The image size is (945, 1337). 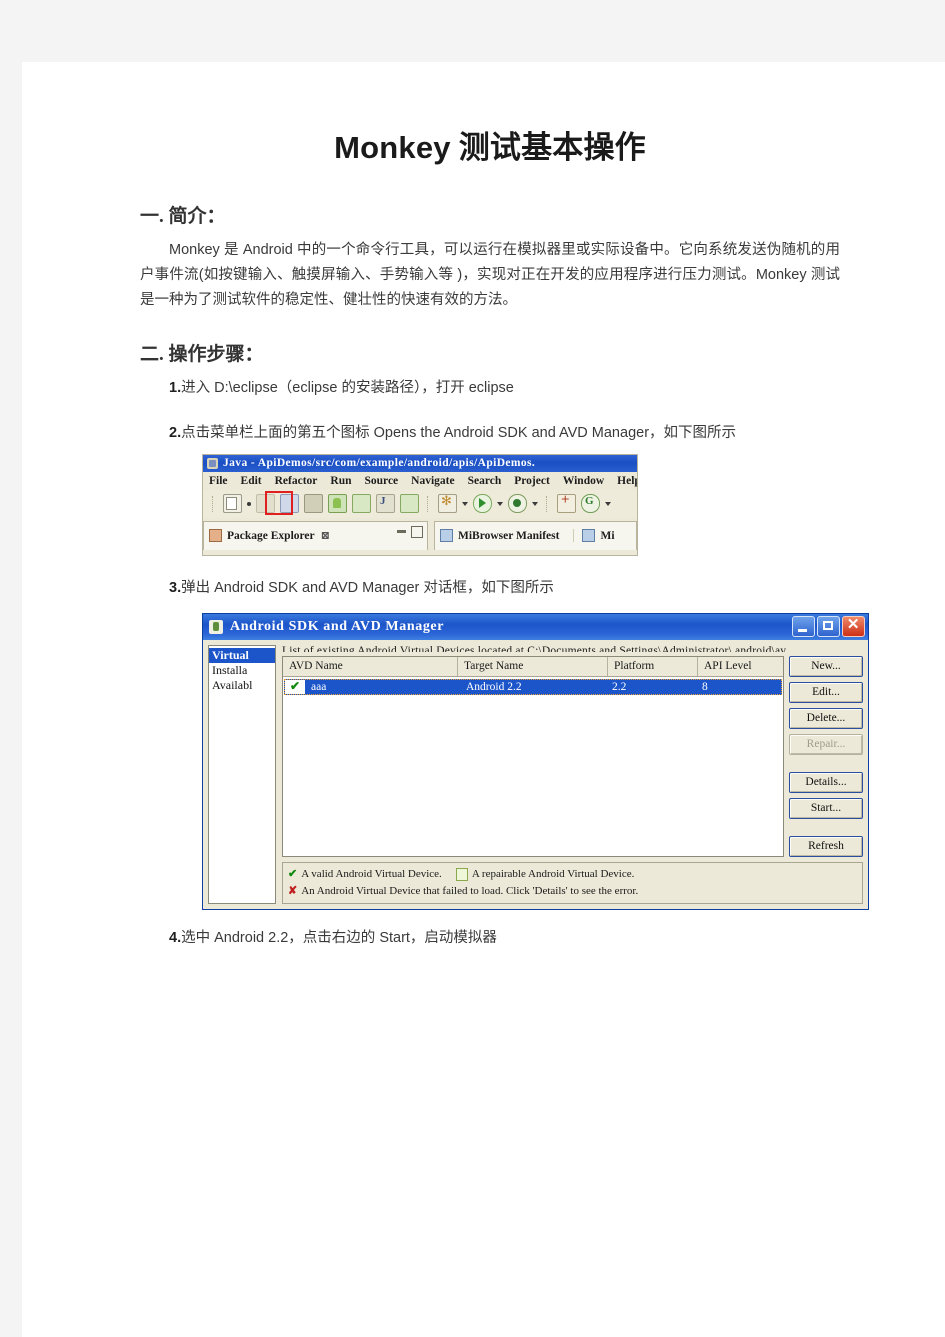 What do you see at coordinates (175, 432) in the screenshot?
I see `step-2-number: 2.` at bounding box center [175, 432].